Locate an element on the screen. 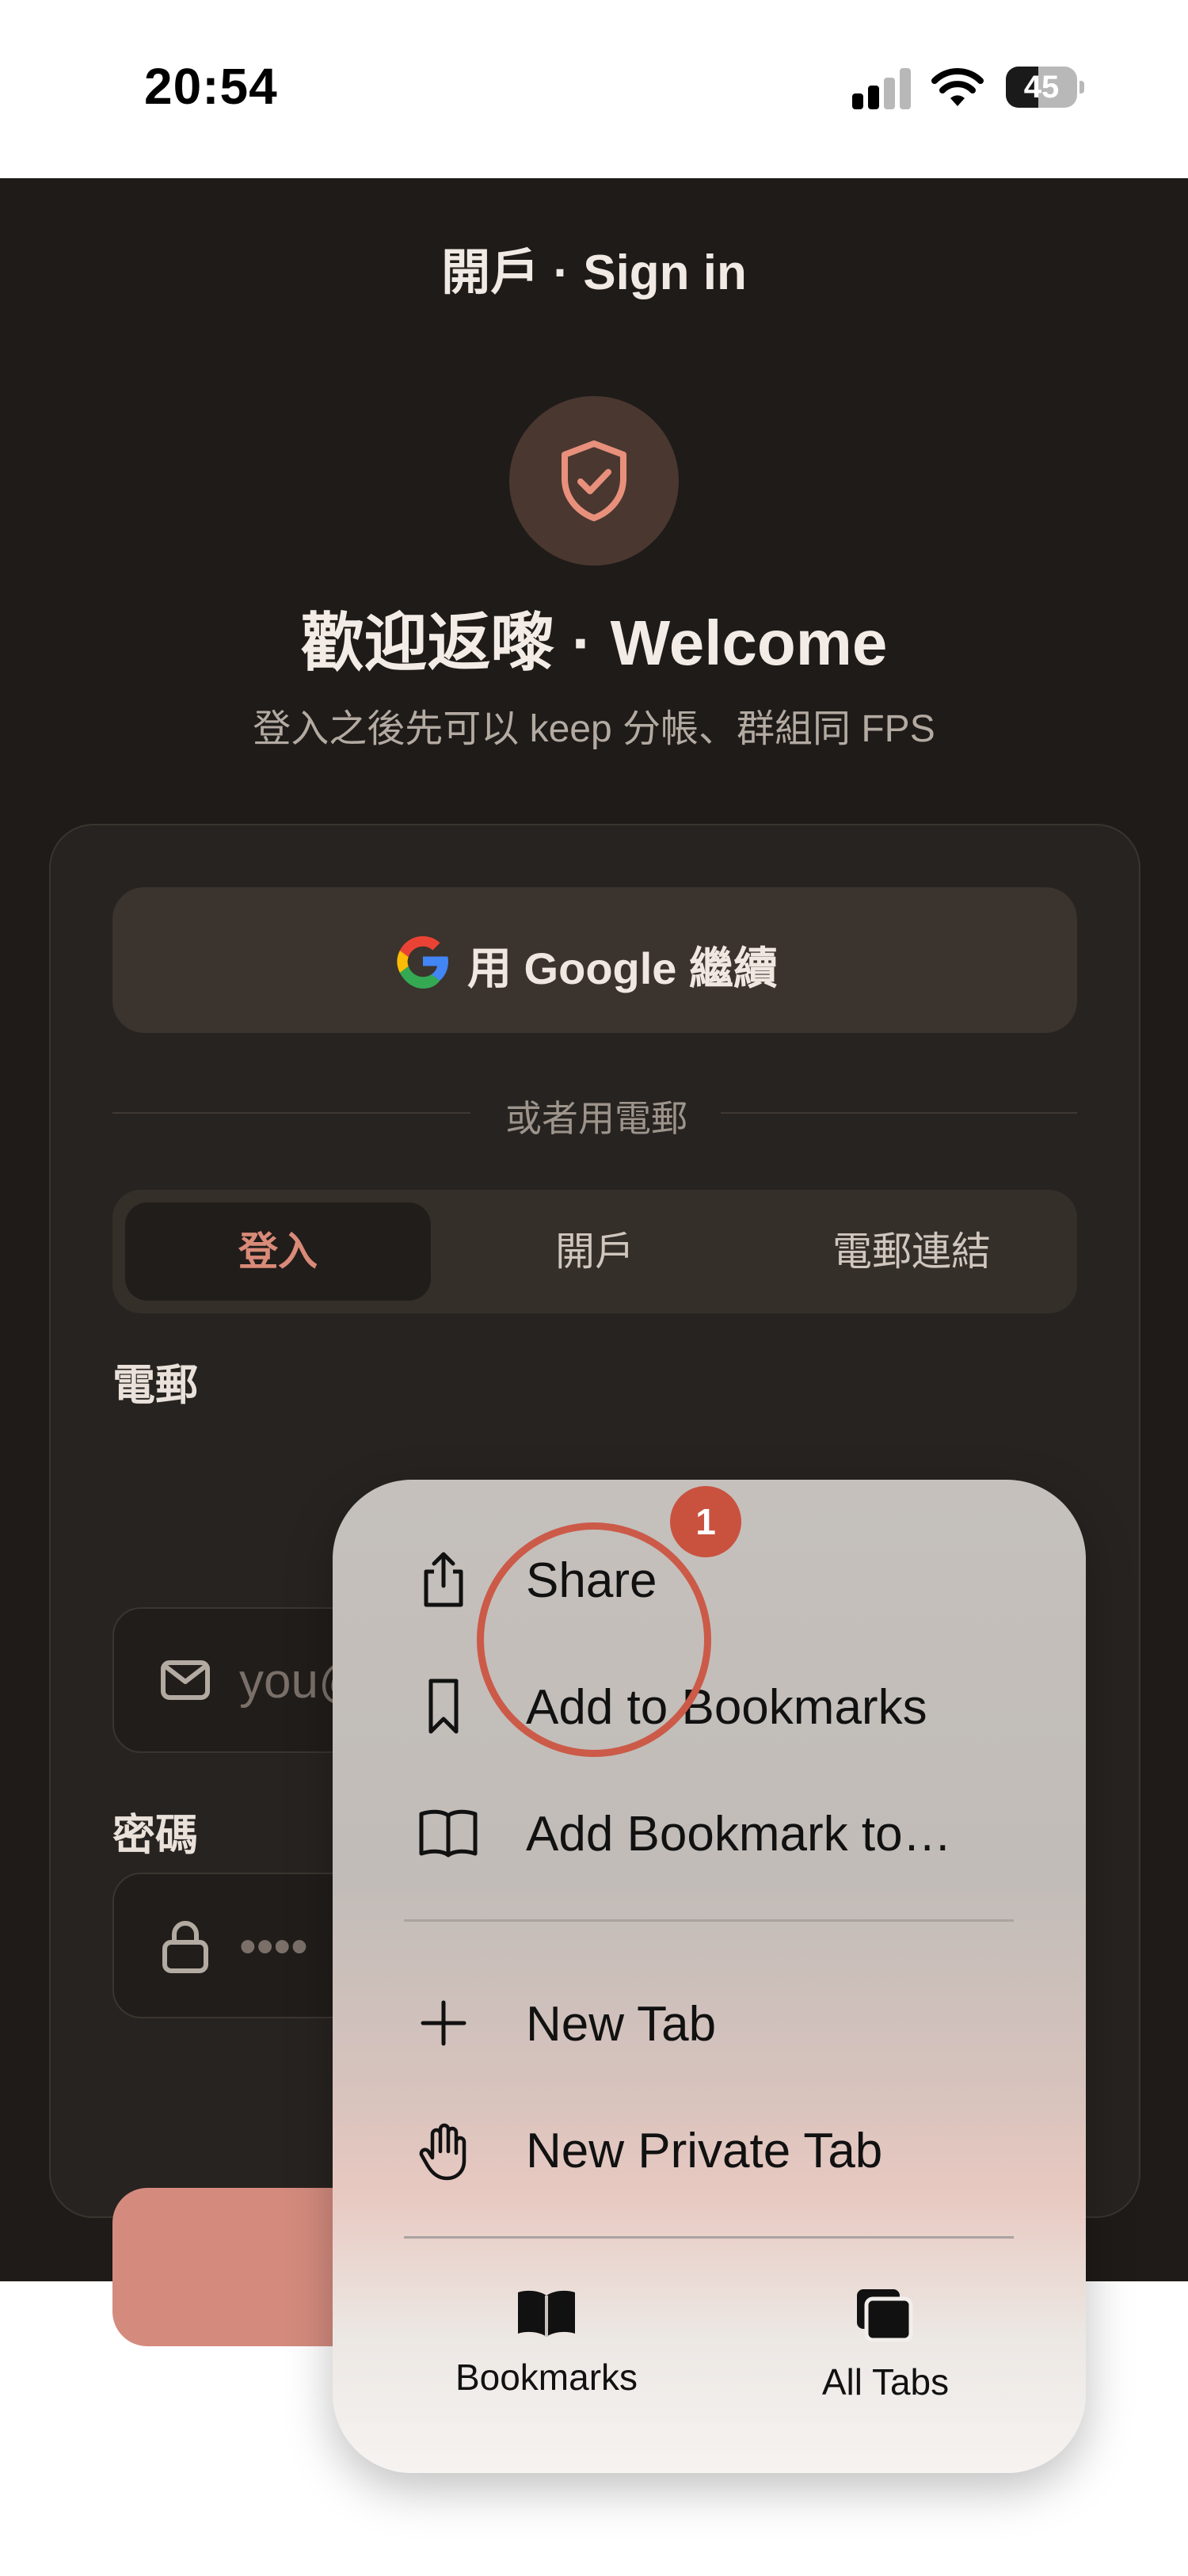 This screenshot has width=1188, height=2576. auth-mode-tabs: 登入 開戶 電郵連結 is located at coordinates (594, 1251).